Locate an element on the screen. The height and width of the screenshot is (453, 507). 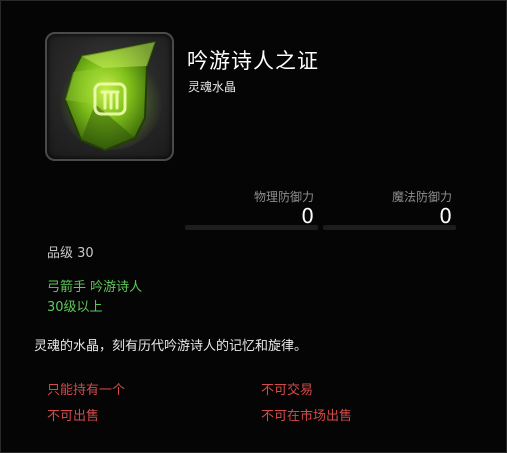
item-type: 灵魂水晶 is located at coordinates (212, 87).